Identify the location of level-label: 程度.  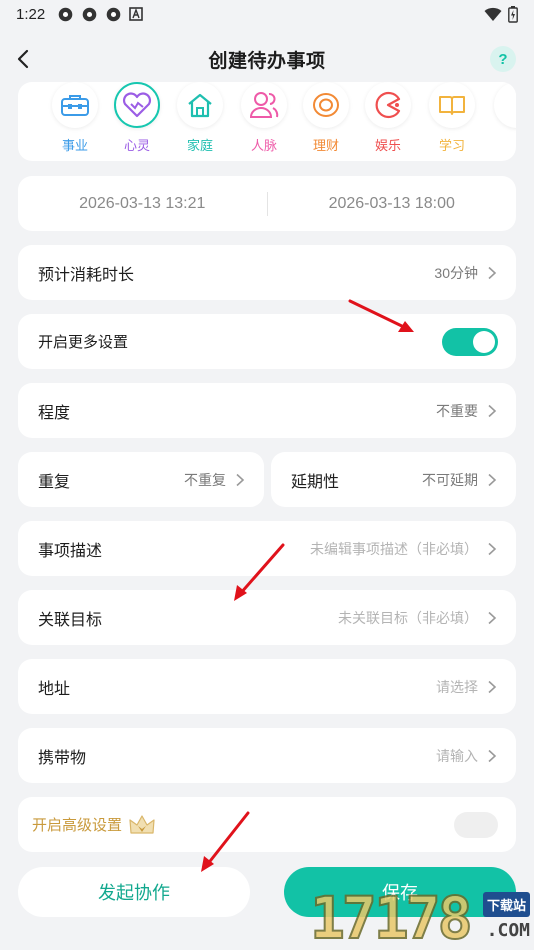
(54, 413).